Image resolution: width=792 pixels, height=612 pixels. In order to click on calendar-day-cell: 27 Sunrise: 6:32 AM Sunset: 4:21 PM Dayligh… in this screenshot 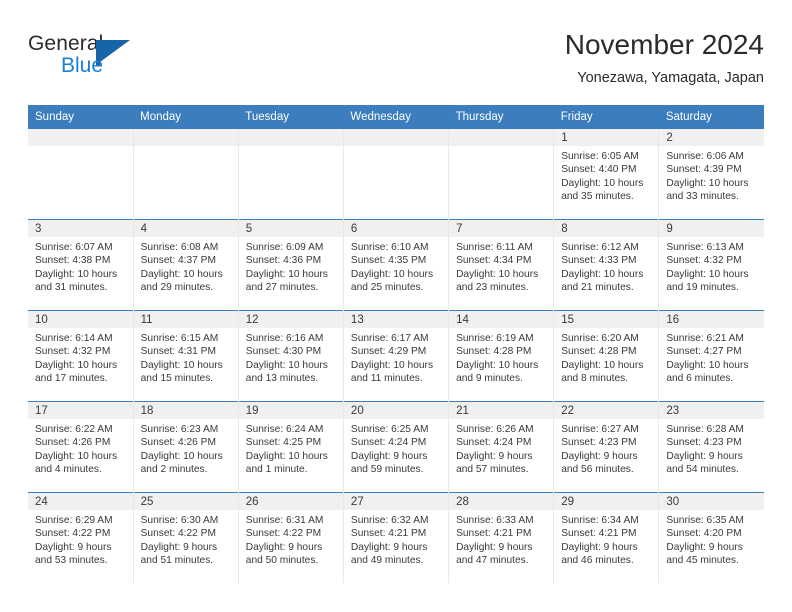, I will do `click(396, 537)`.